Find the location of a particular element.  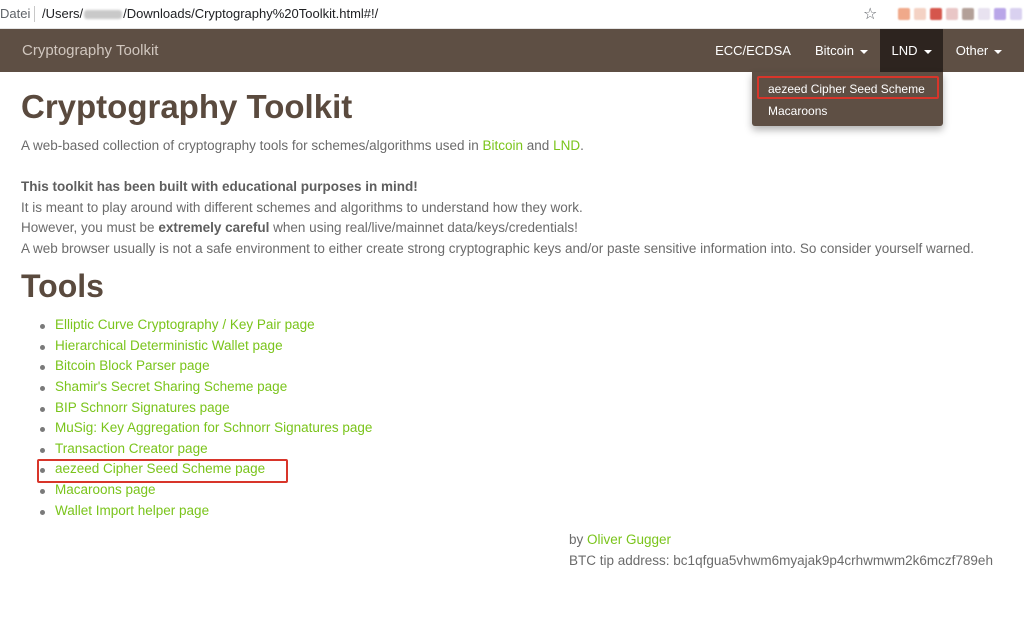

nav-item-other: Other is located at coordinates (979, 50).